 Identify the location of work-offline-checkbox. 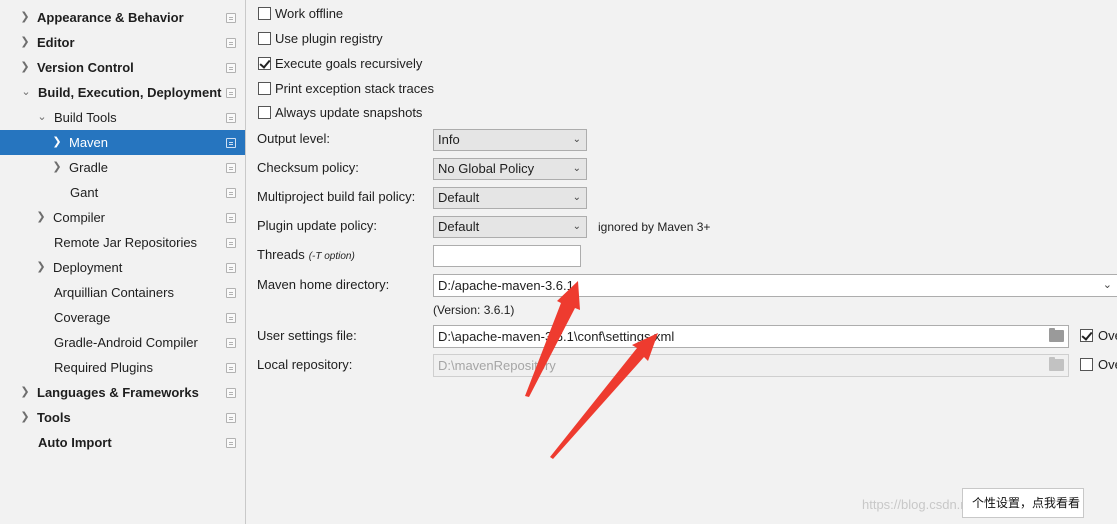
(264, 13).